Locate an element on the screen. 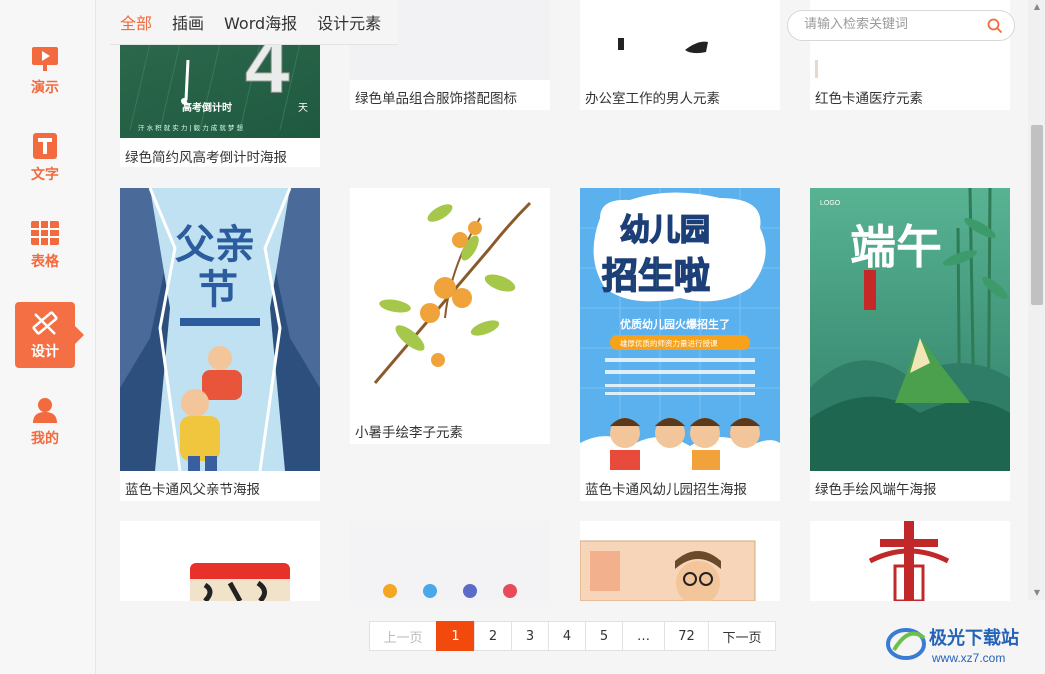 The width and height of the screenshot is (1045, 674). watermark-name: 极光下载站 is located at coordinates (974, 638).